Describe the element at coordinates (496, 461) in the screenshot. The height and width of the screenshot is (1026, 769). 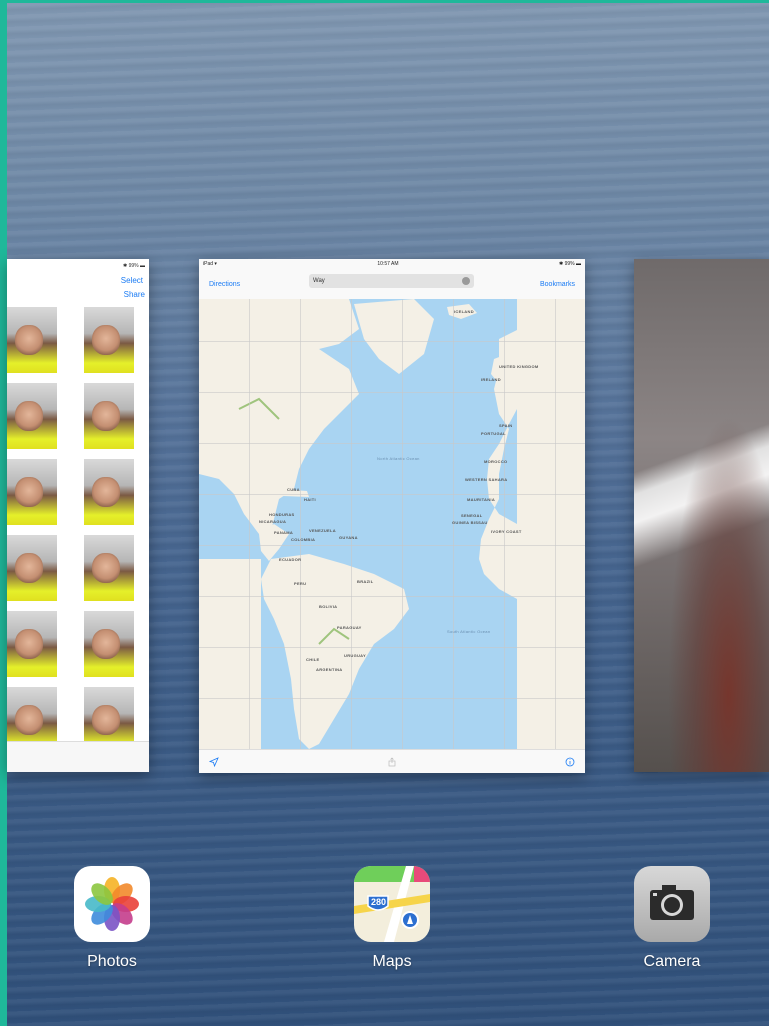
I see `map-label: MOROCCO` at that location.